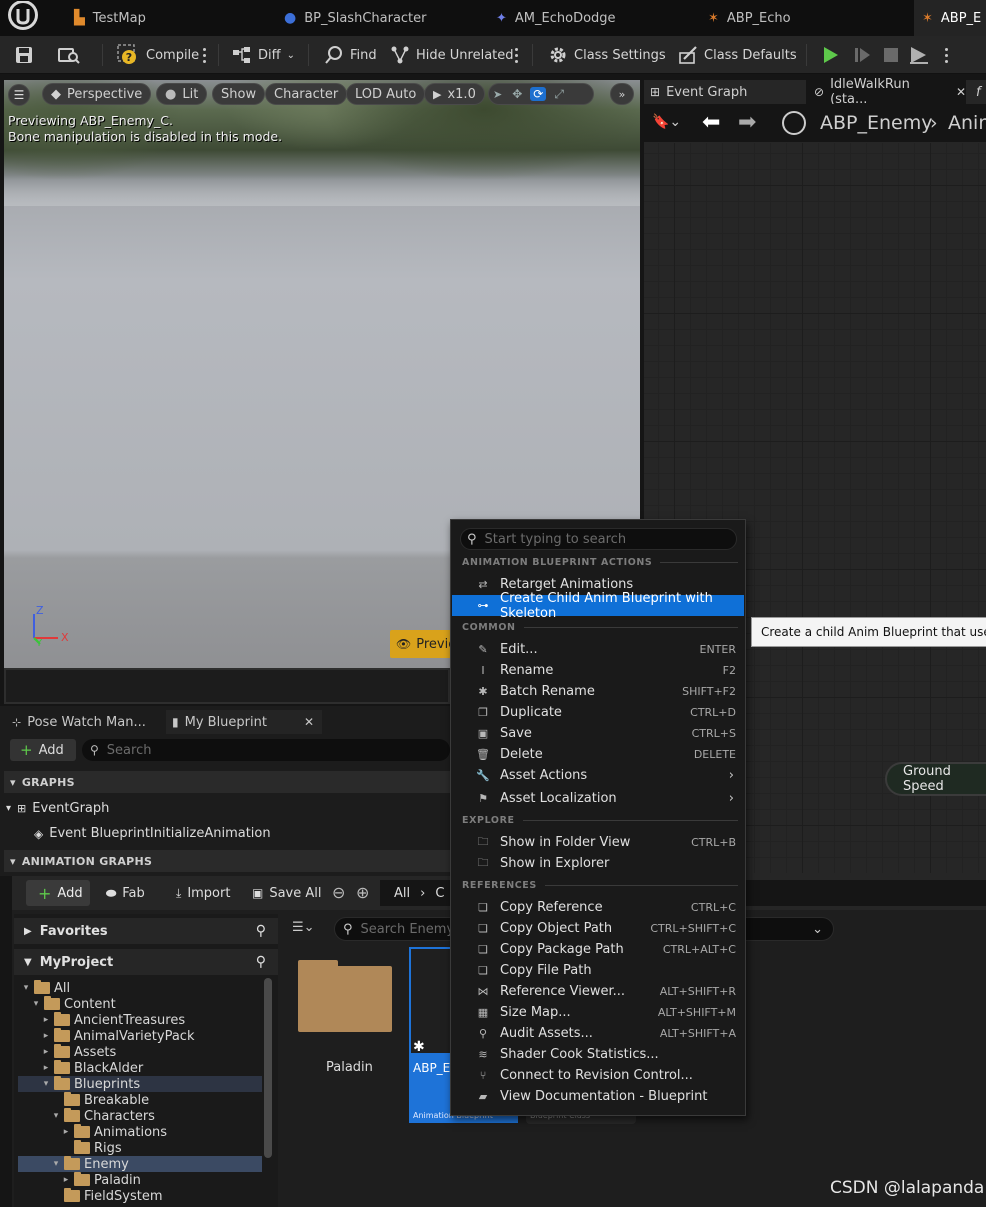  What do you see at coordinates (946, 55) in the screenshot?
I see `play-options-button` at bounding box center [946, 55].